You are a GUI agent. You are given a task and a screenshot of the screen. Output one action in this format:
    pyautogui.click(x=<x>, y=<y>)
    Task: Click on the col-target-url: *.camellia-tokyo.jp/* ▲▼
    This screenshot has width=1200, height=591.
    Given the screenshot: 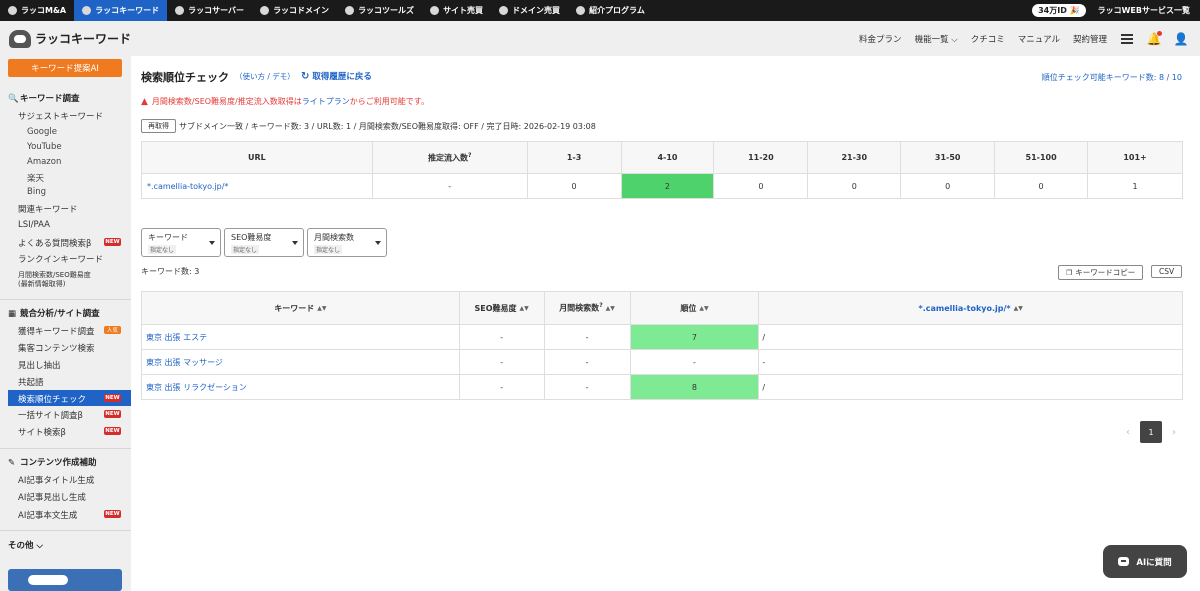 What is the action you would take?
    pyautogui.click(x=970, y=308)
    